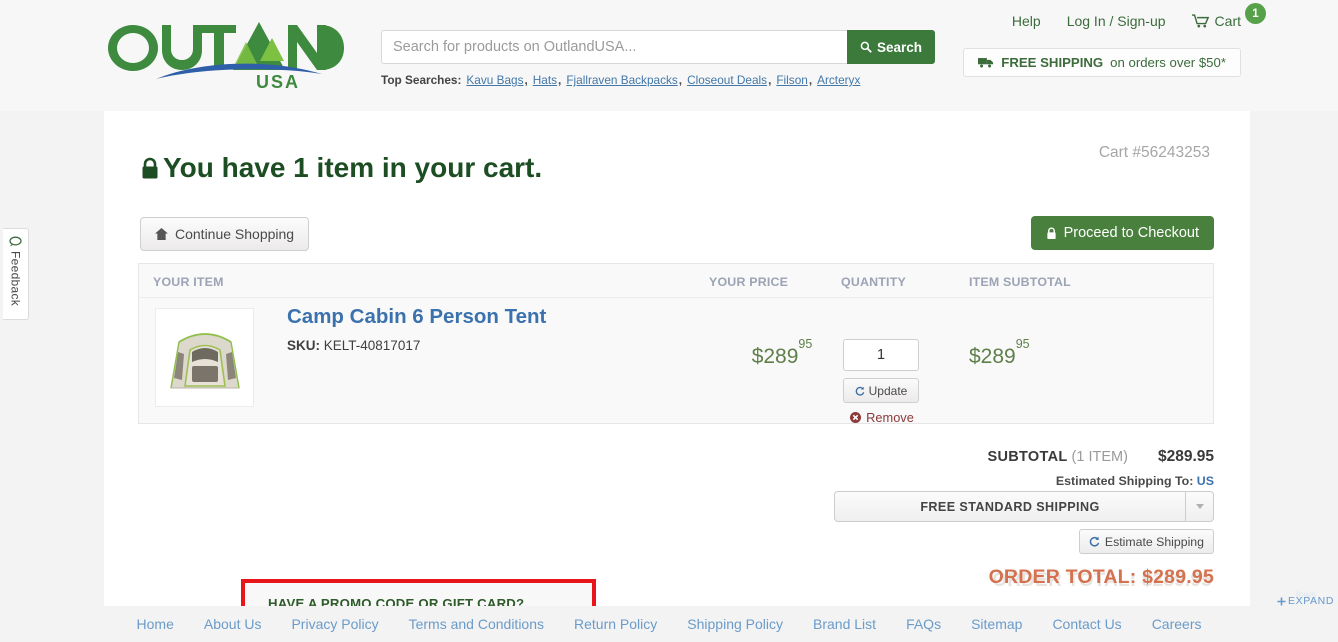  I want to click on footer-link-sitemap: Sitemap, so click(996, 624).